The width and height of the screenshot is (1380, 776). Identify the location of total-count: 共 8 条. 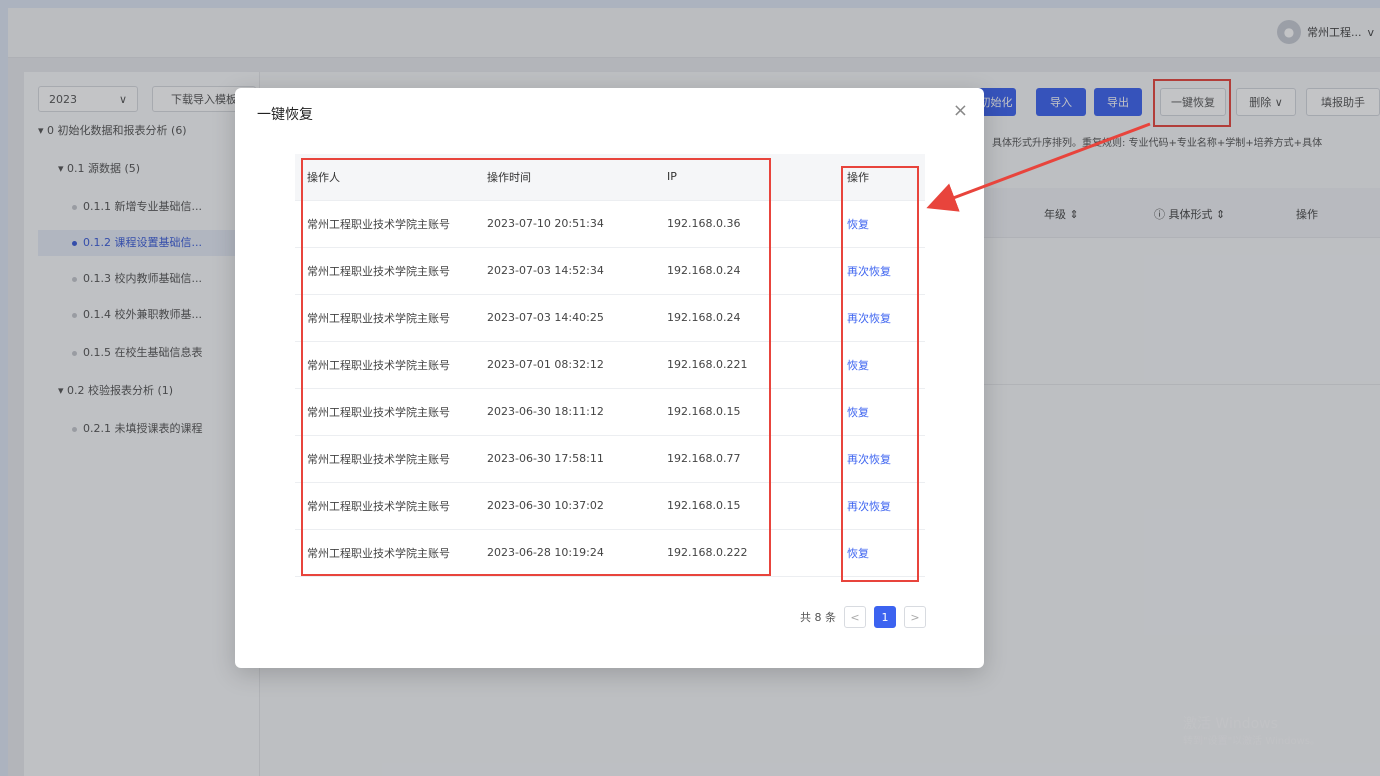
(818, 617).